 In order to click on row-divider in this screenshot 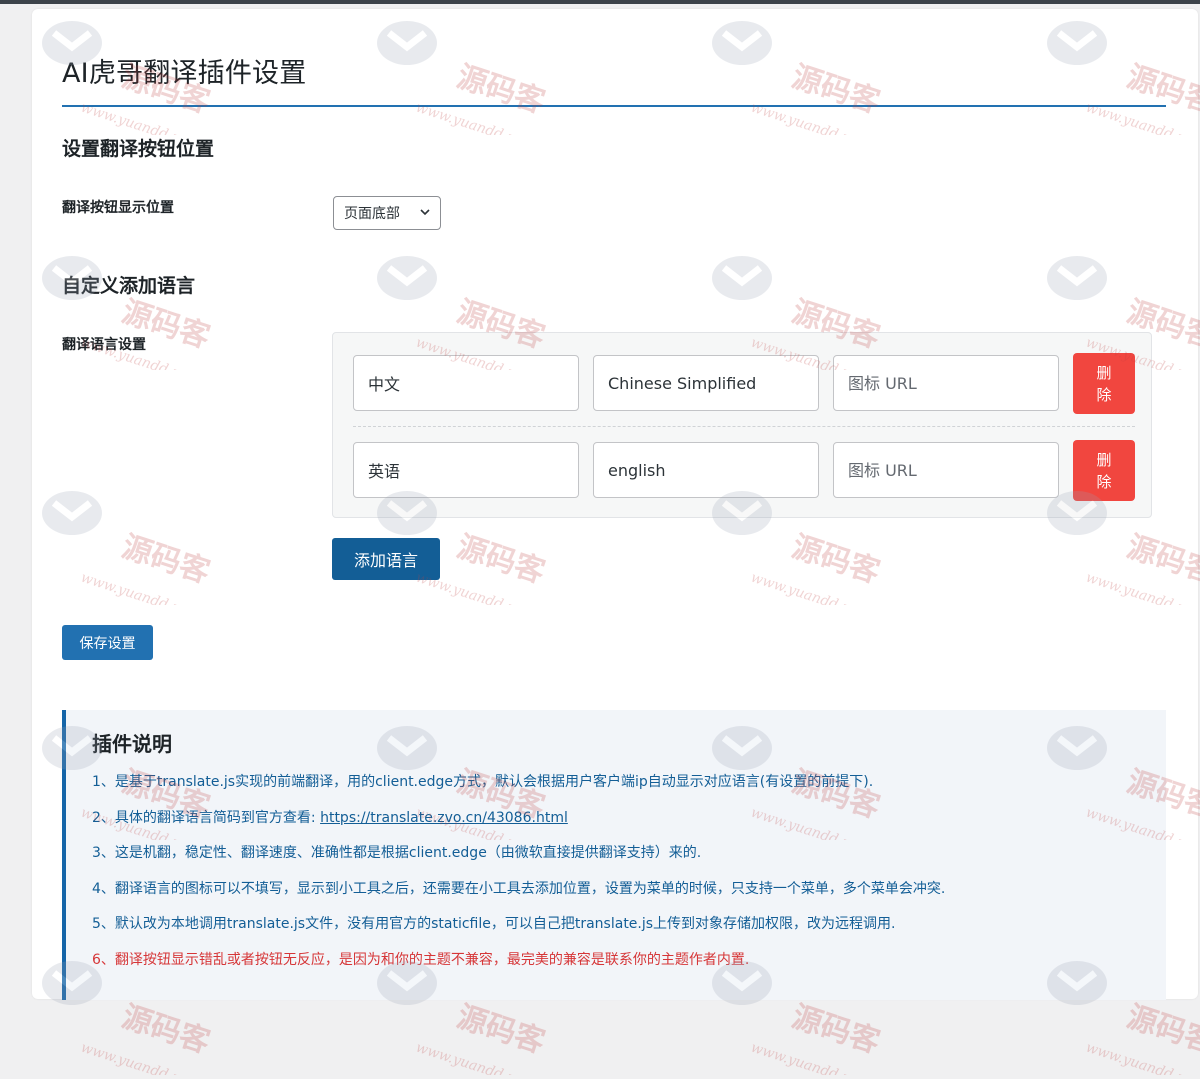, I will do `click(744, 426)`.